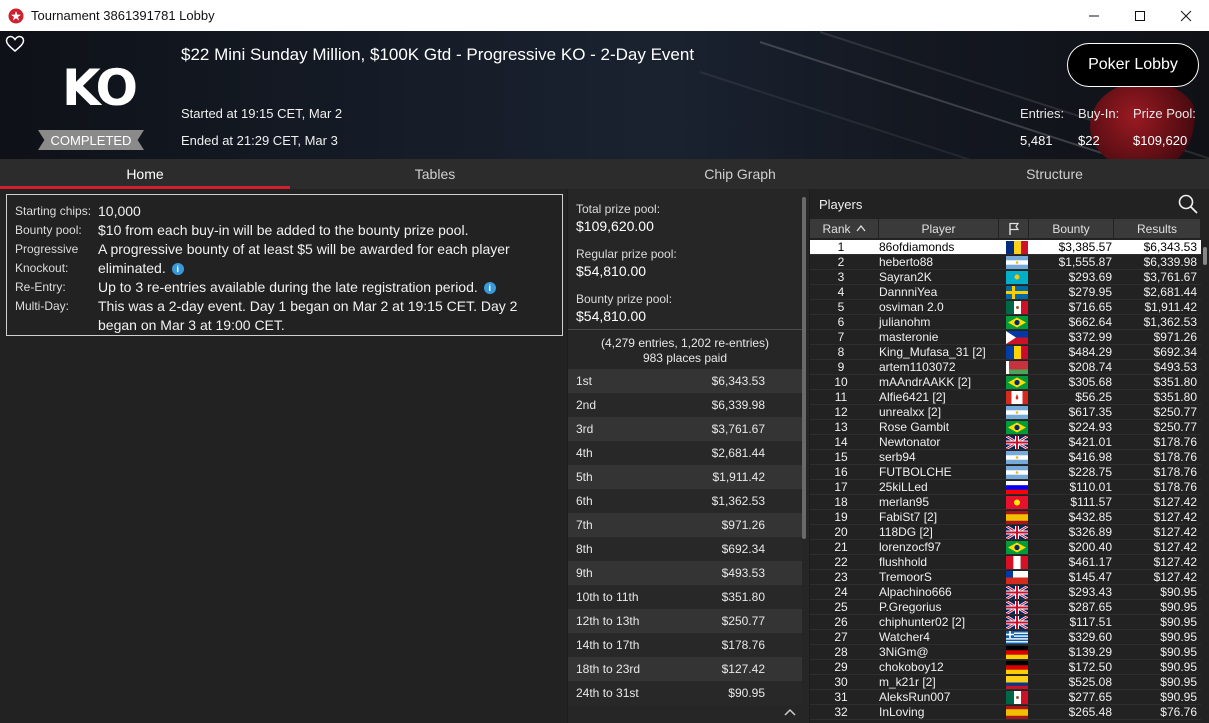 The height and width of the screenshot is (723, 1209). Describe the element at coordinates (48, 230) in the screenshot. I see `bounty-pool-label: Bounty pool:` at that location.